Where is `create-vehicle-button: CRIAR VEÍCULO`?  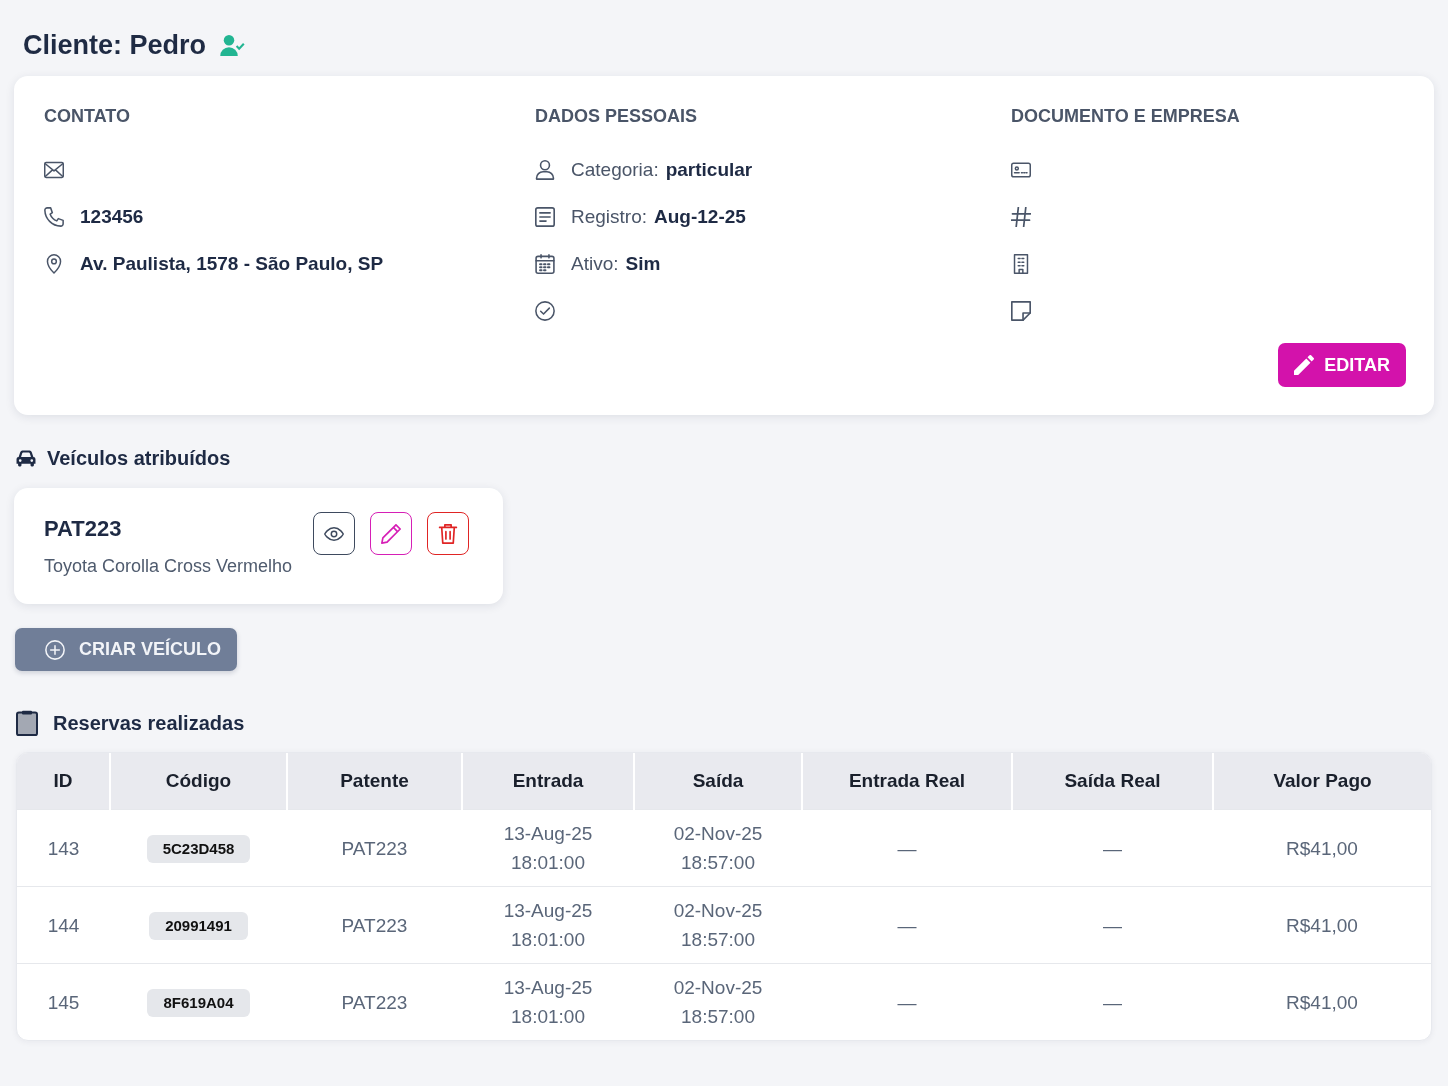 create-vehicle-button: CRIAR VEÍCULO is located at coordinates (126, 649).